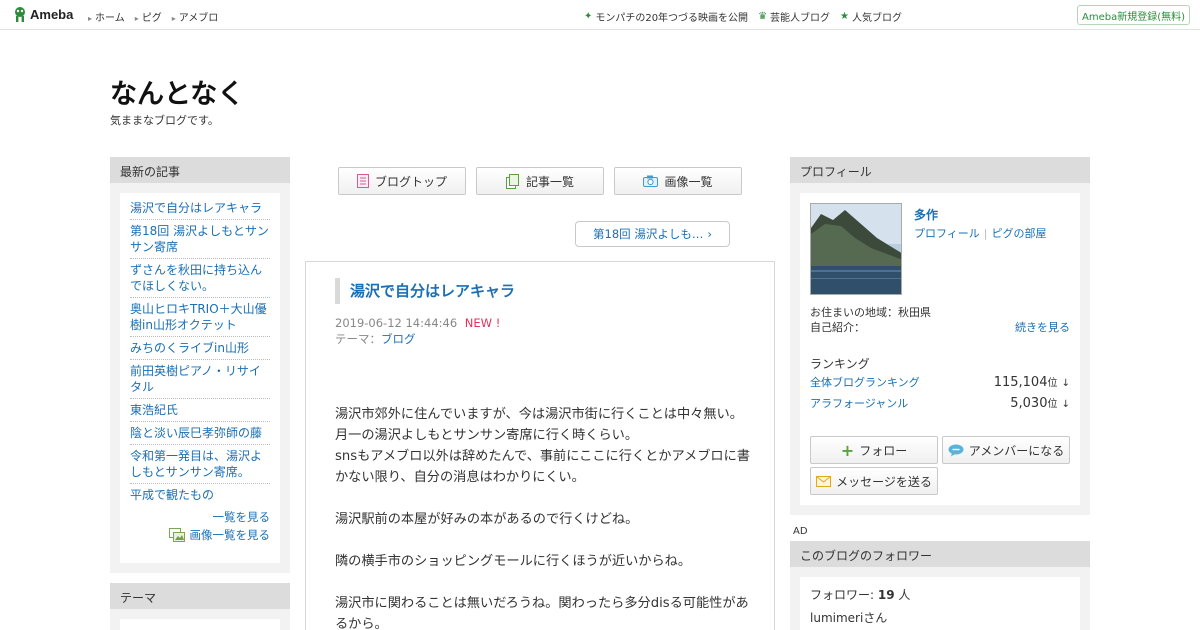  What do you see at coordinates (1031, 382) in the screenshot?
I see `overall-ranking-value: 115,104位 ↓` at bounding box center [1031, 382].